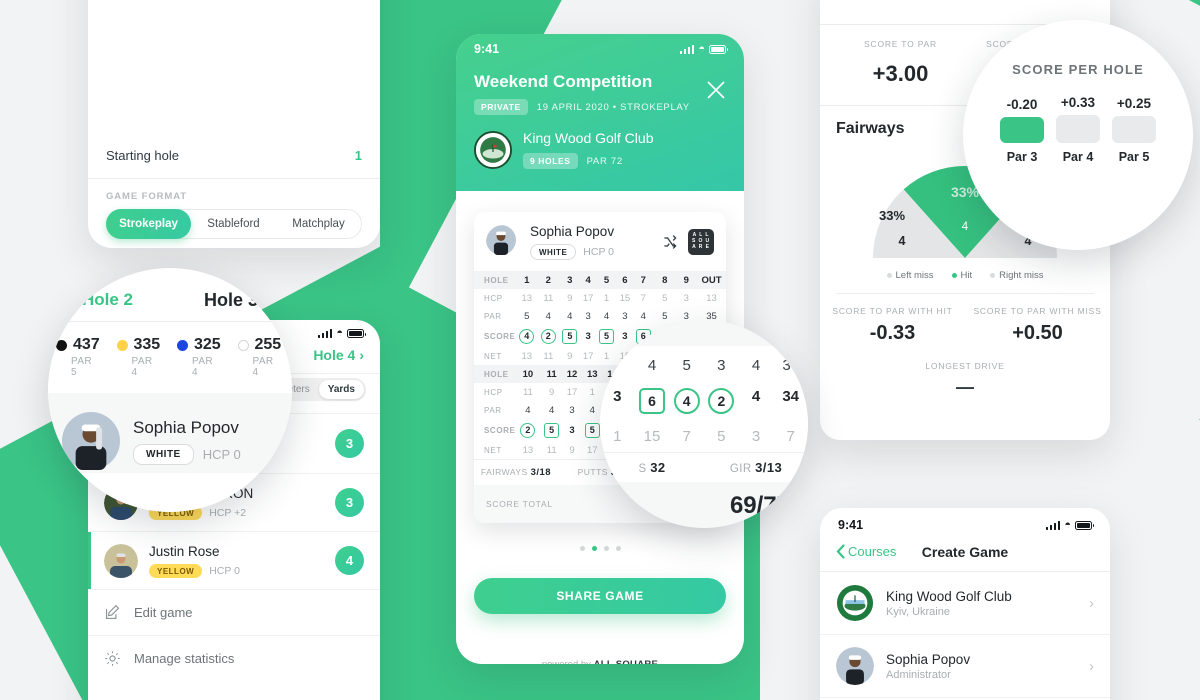 Image resolution: width=1200 pixels, height=700 pixels. Describe the element at coordinates (86, 344) in the screenshot. I see `tee-distance: 437` at that location.